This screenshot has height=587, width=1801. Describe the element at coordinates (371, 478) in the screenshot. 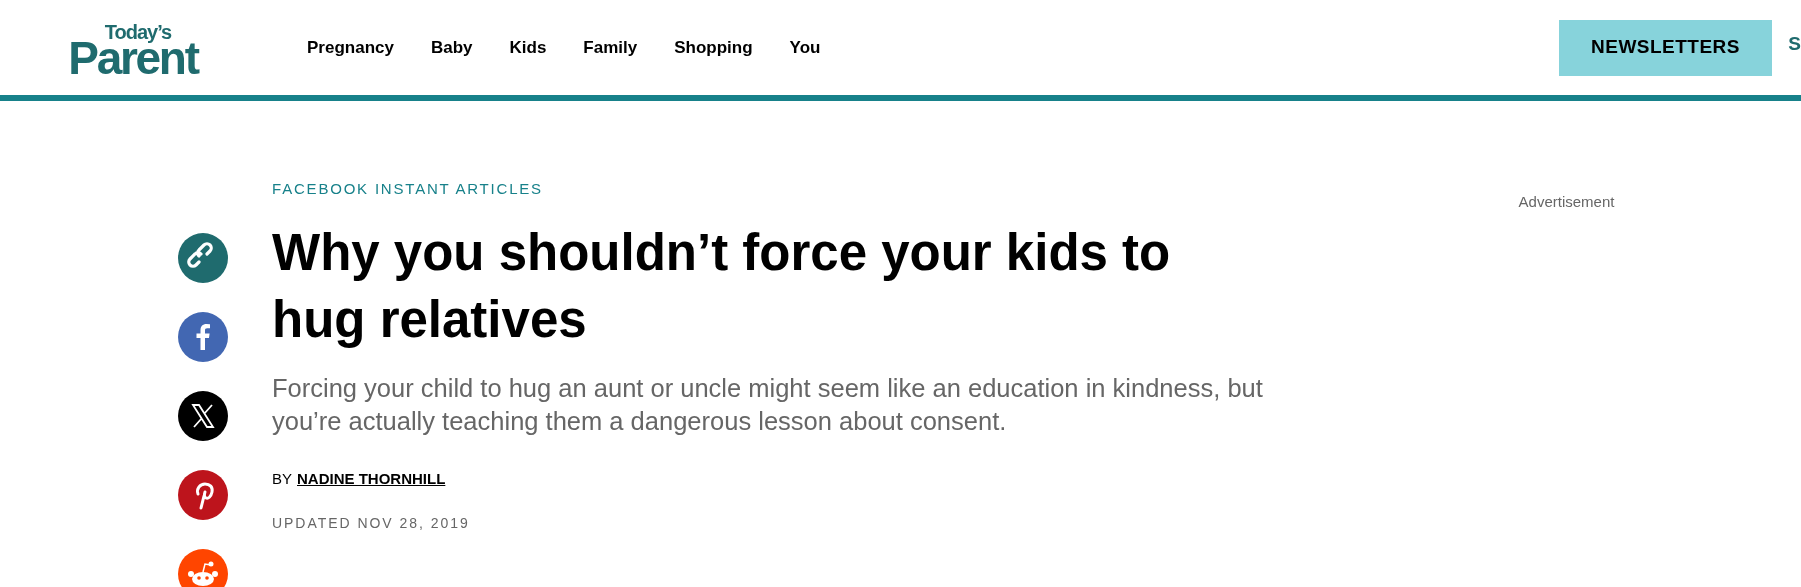

I see `author-link: NADINE THORNHILL` at that location.